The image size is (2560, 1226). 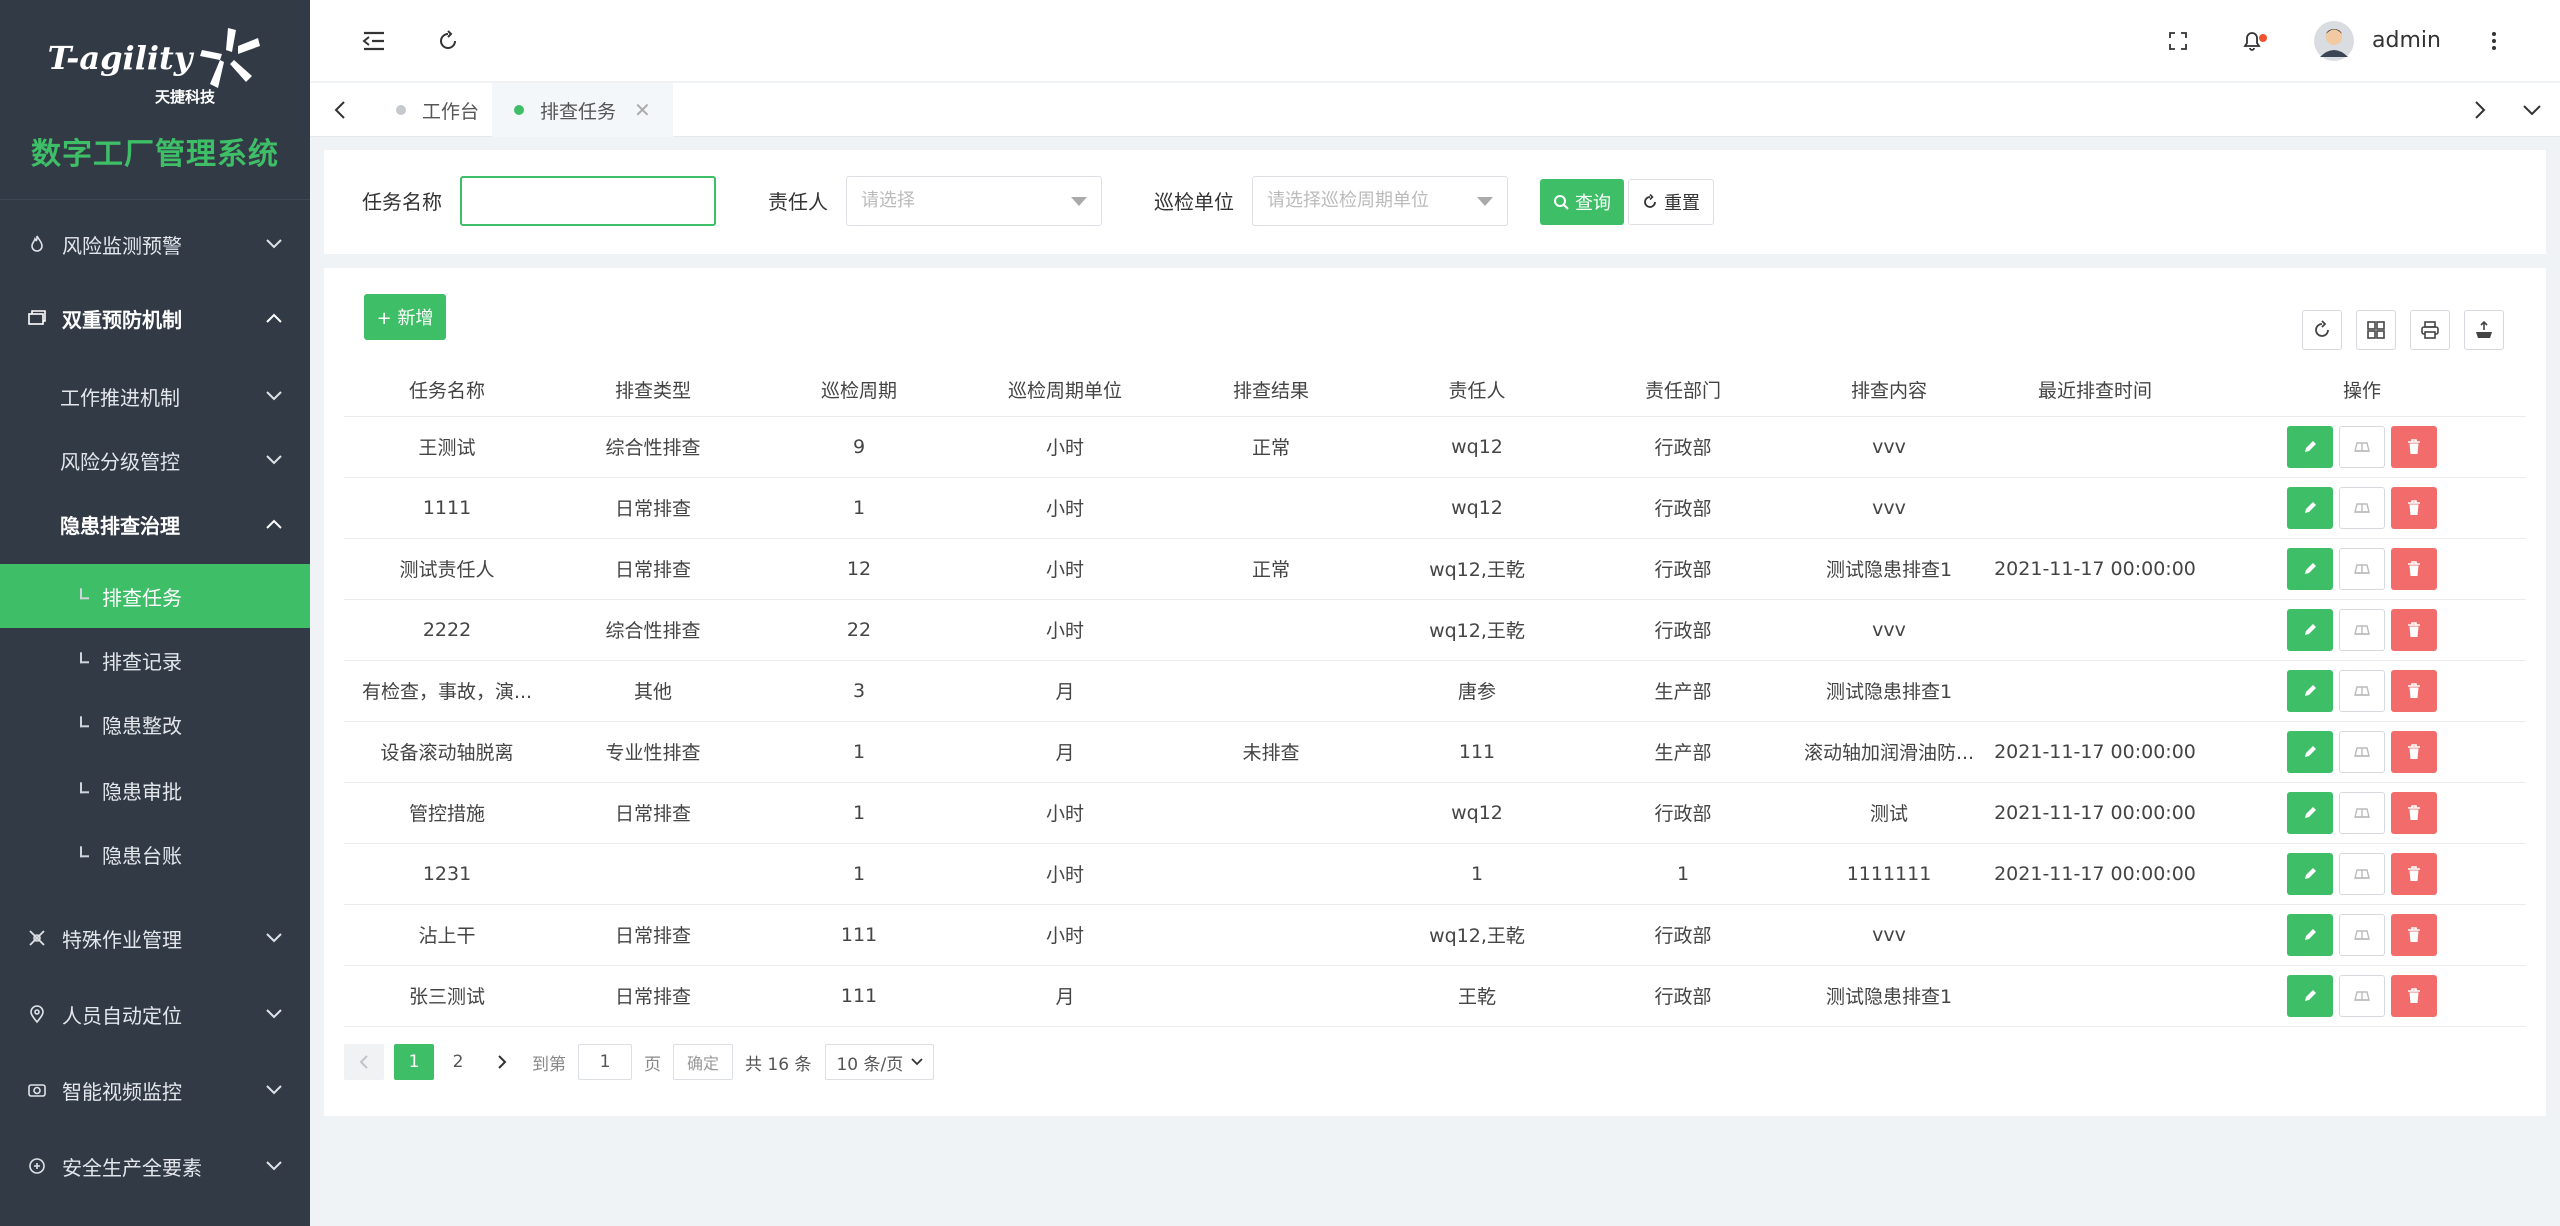 What do you see at coordinates (2376, 330) in the screenshot?
I see `column-settings-button` at bounding box center [2376, 330].